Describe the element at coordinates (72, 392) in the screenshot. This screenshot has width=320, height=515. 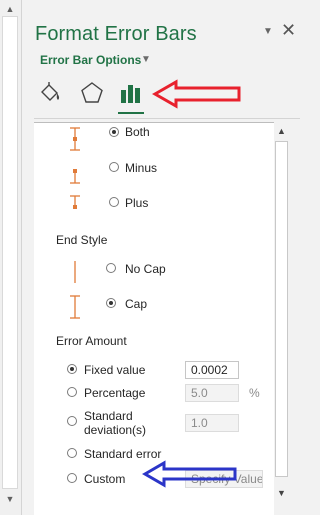
I see `percentage-radio` at that location.